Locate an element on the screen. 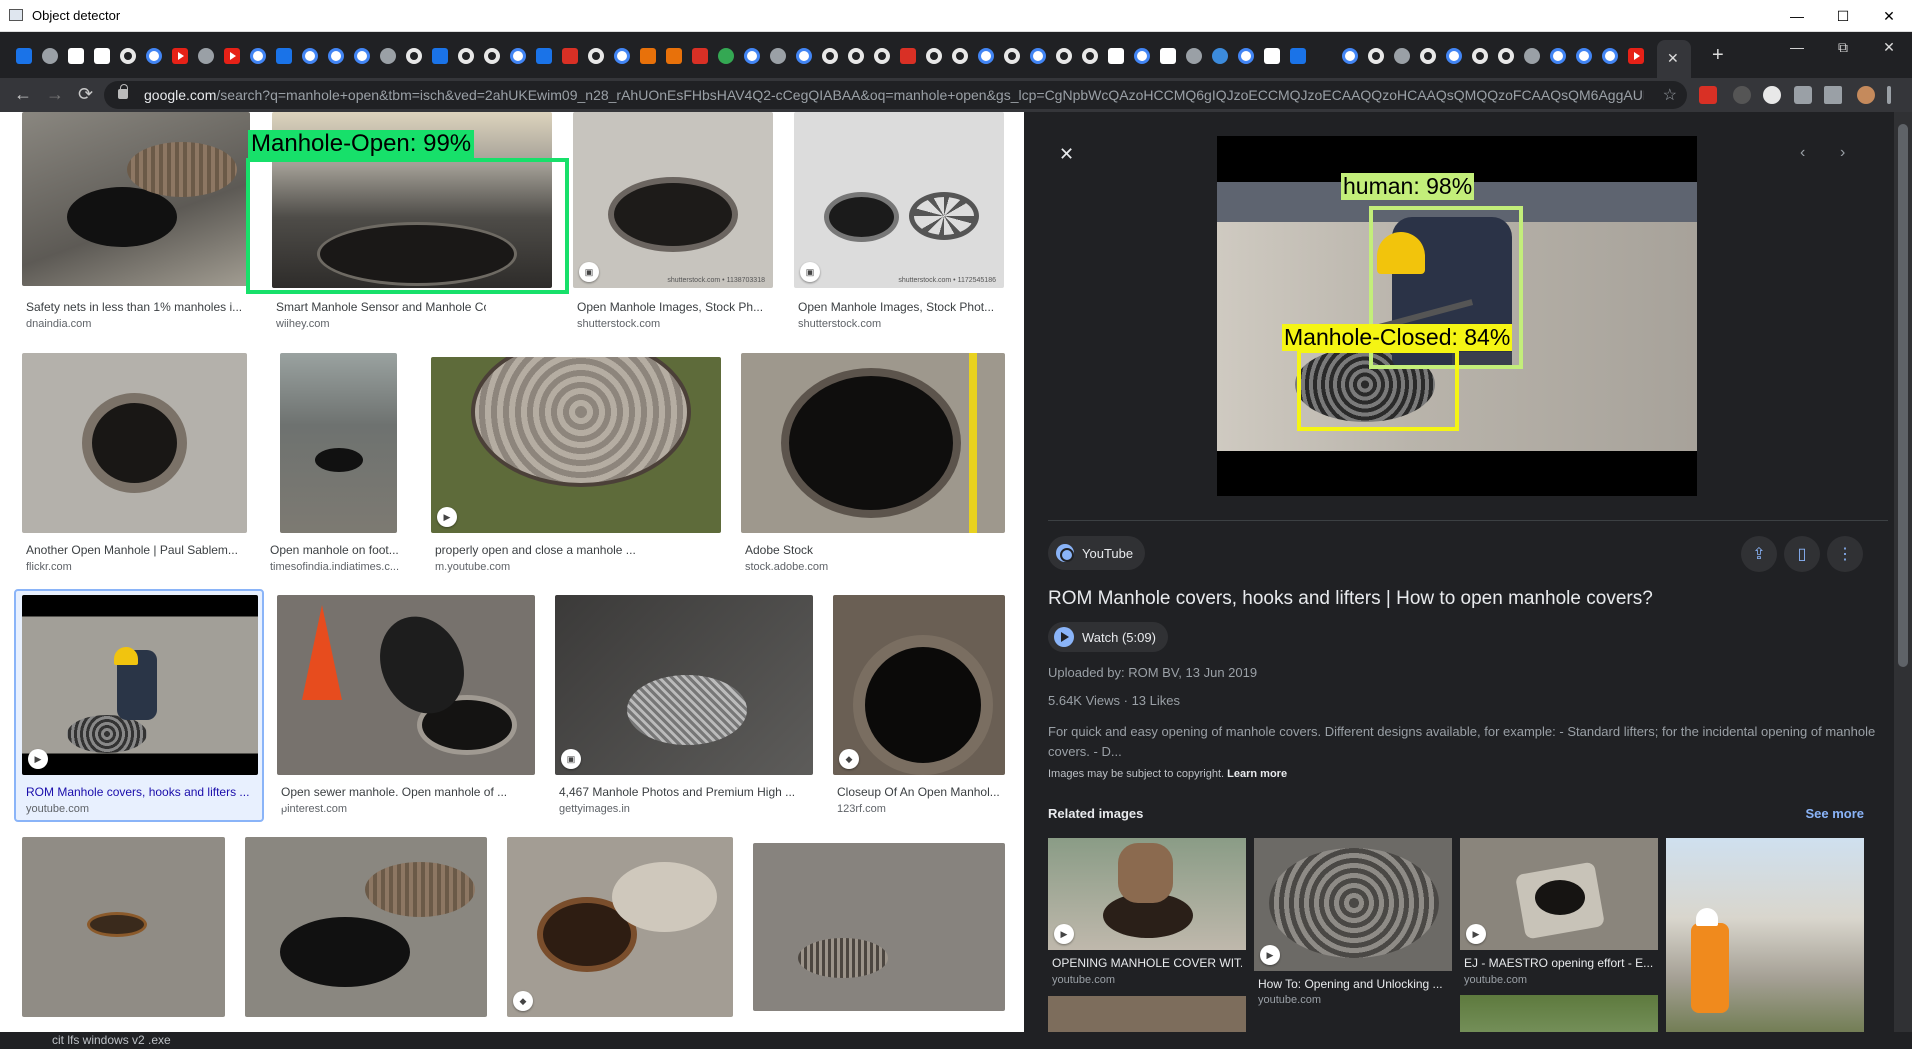  maximize-button: ☐ is located at coordinates (1843, 16).